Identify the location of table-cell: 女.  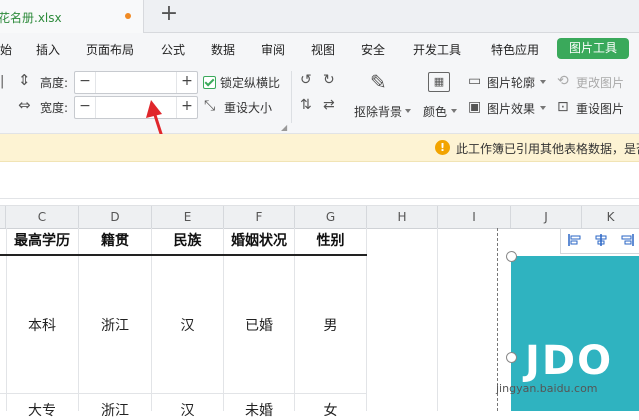
(330, 410).